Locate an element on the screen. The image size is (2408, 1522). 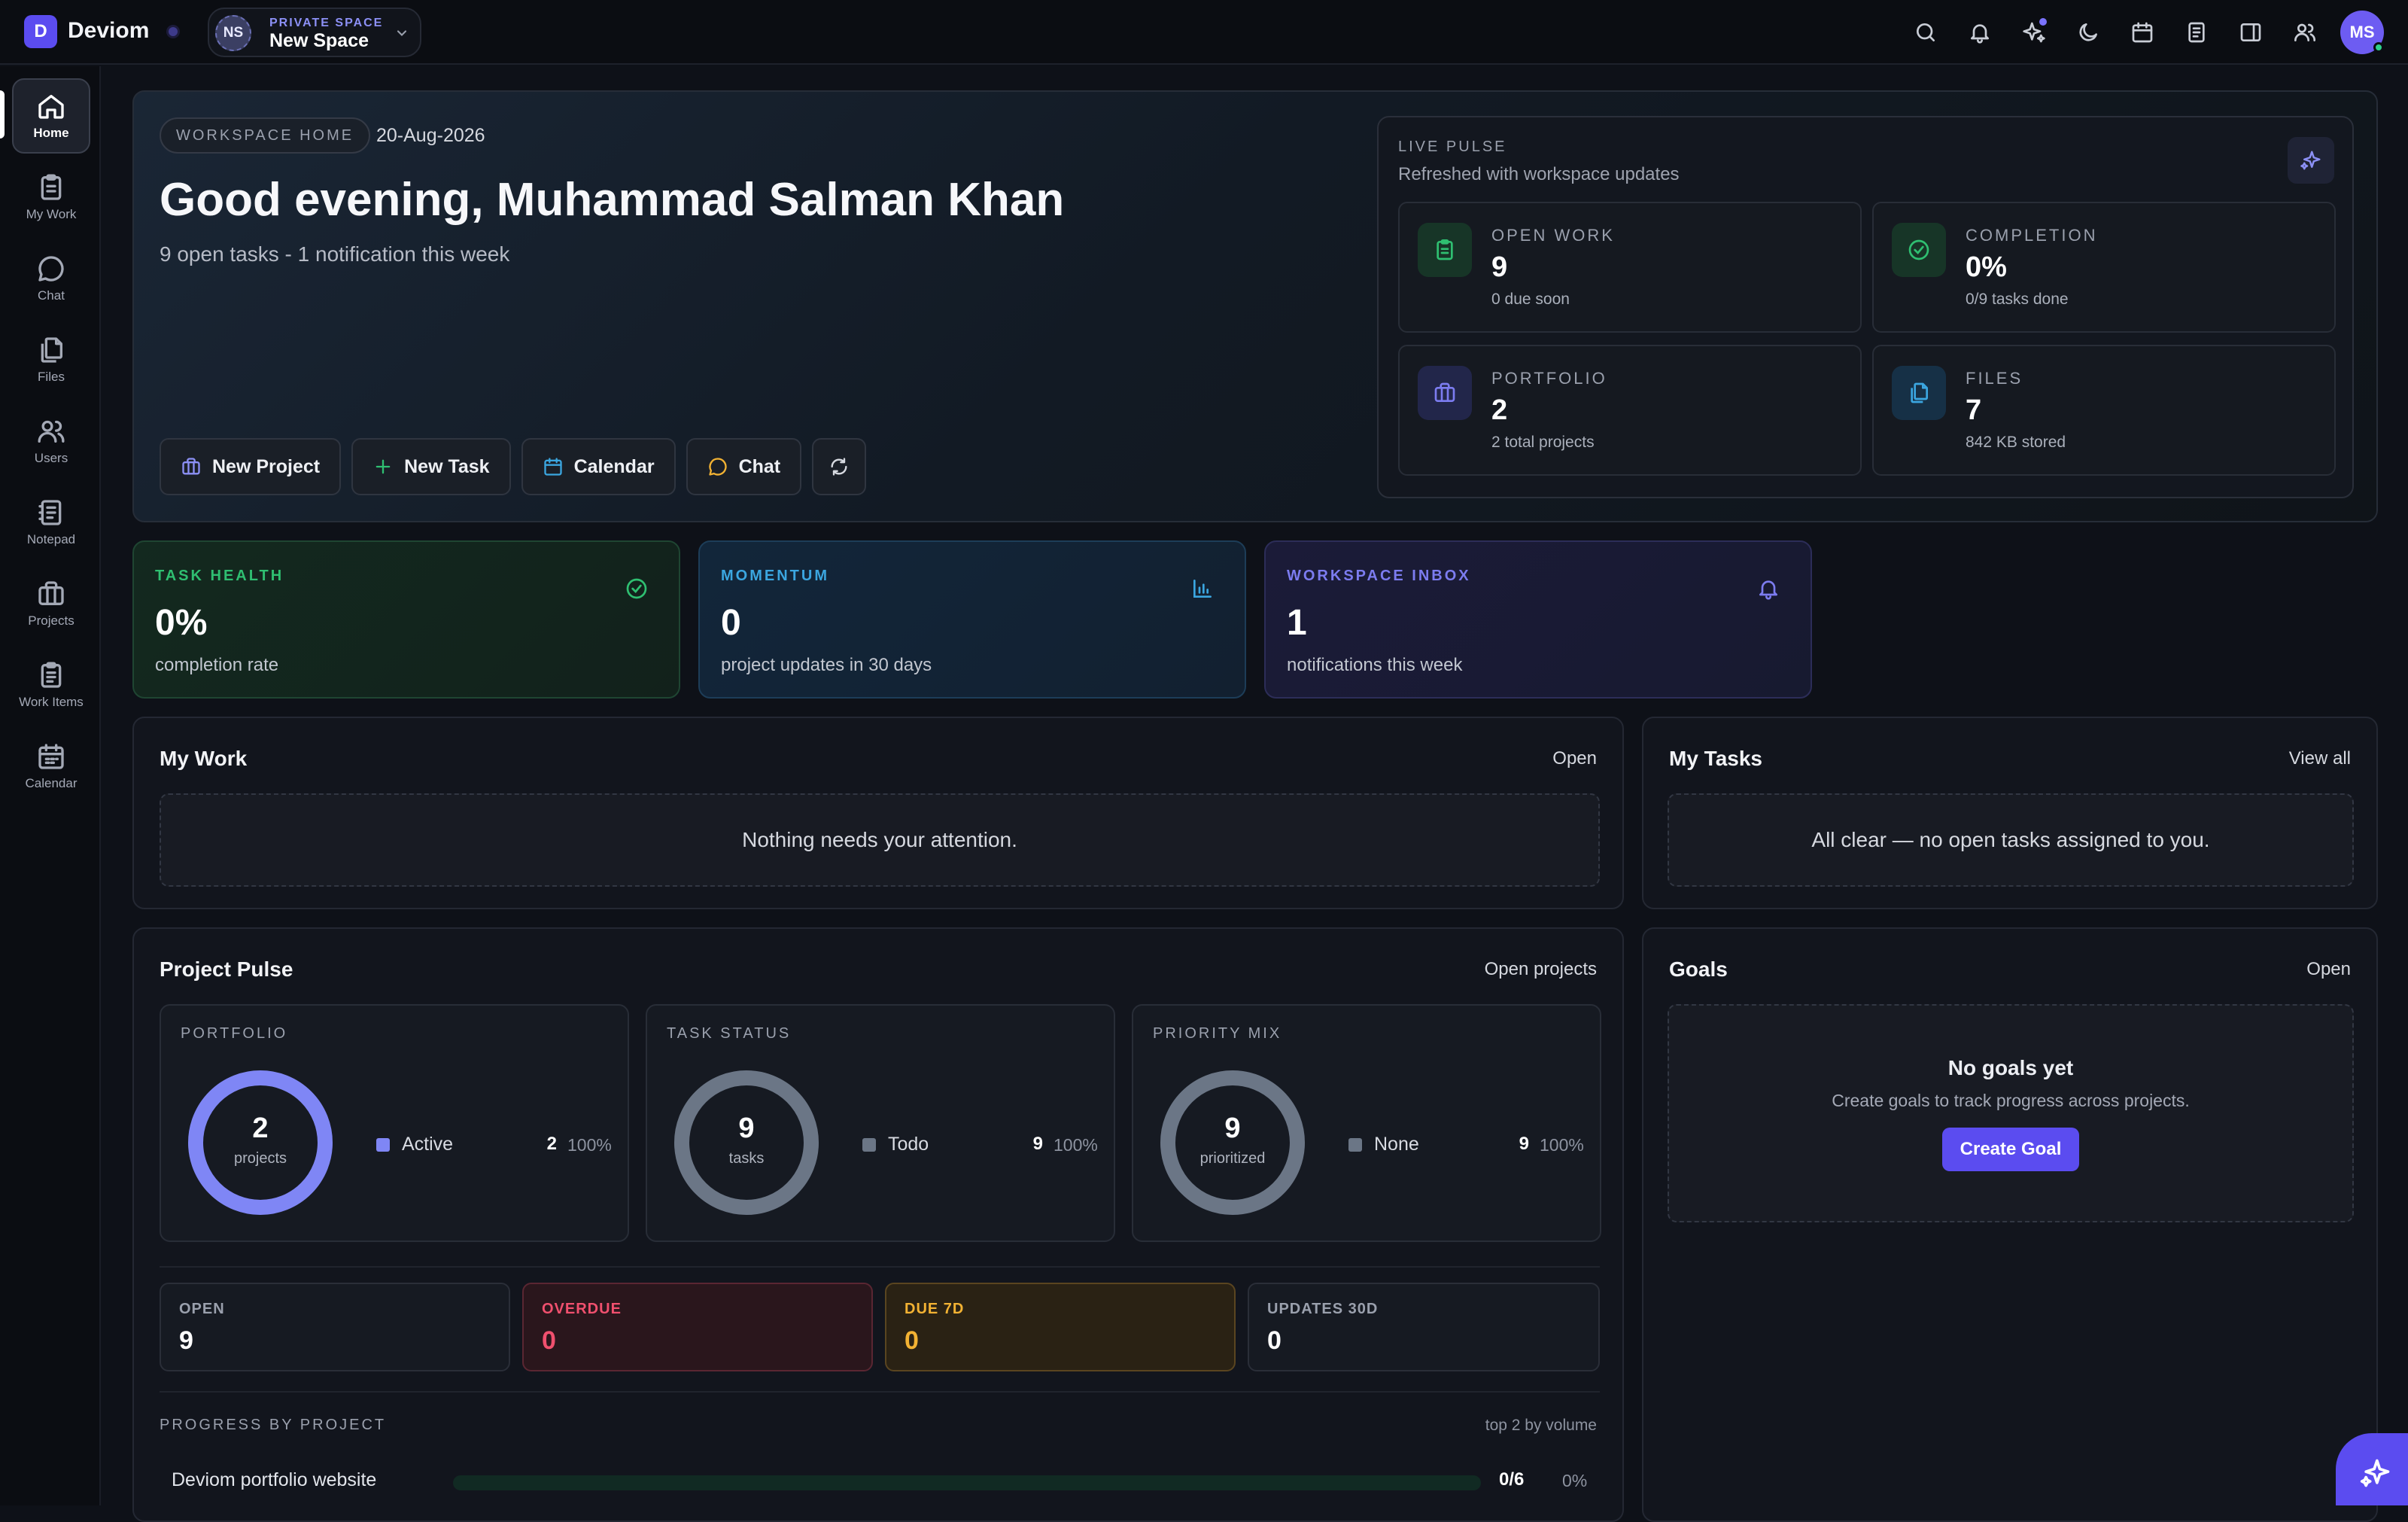
kpi-label: WORKSPACE INBOX is located at coordinates (1379, 576).